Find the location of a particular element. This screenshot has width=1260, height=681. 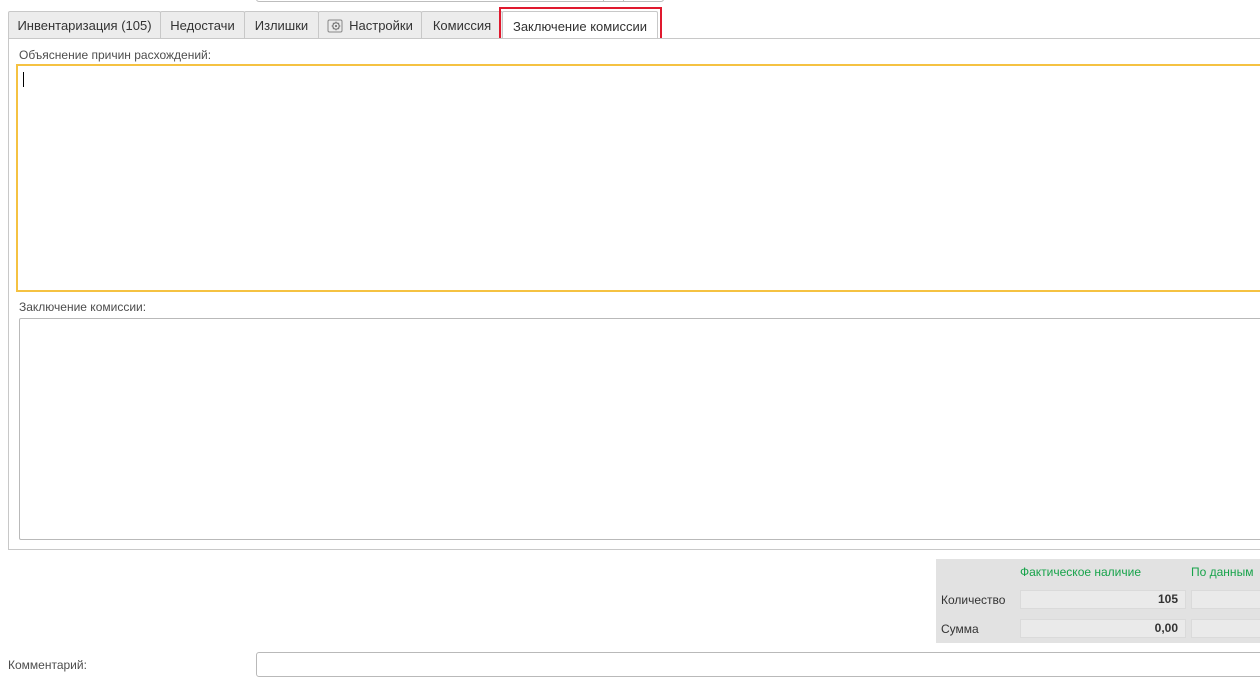

tab-commission-conclusion: Заключение комиссии is located at coordinates (580, 25).